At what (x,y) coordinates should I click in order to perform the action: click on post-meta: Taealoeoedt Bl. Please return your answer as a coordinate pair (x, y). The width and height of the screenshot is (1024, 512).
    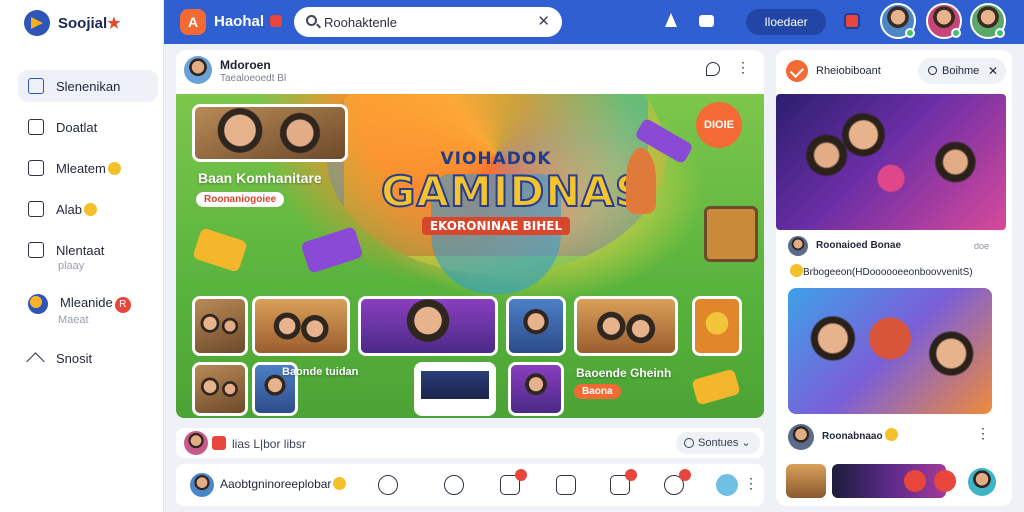
    Looking at the image, I should click on (253, 78).